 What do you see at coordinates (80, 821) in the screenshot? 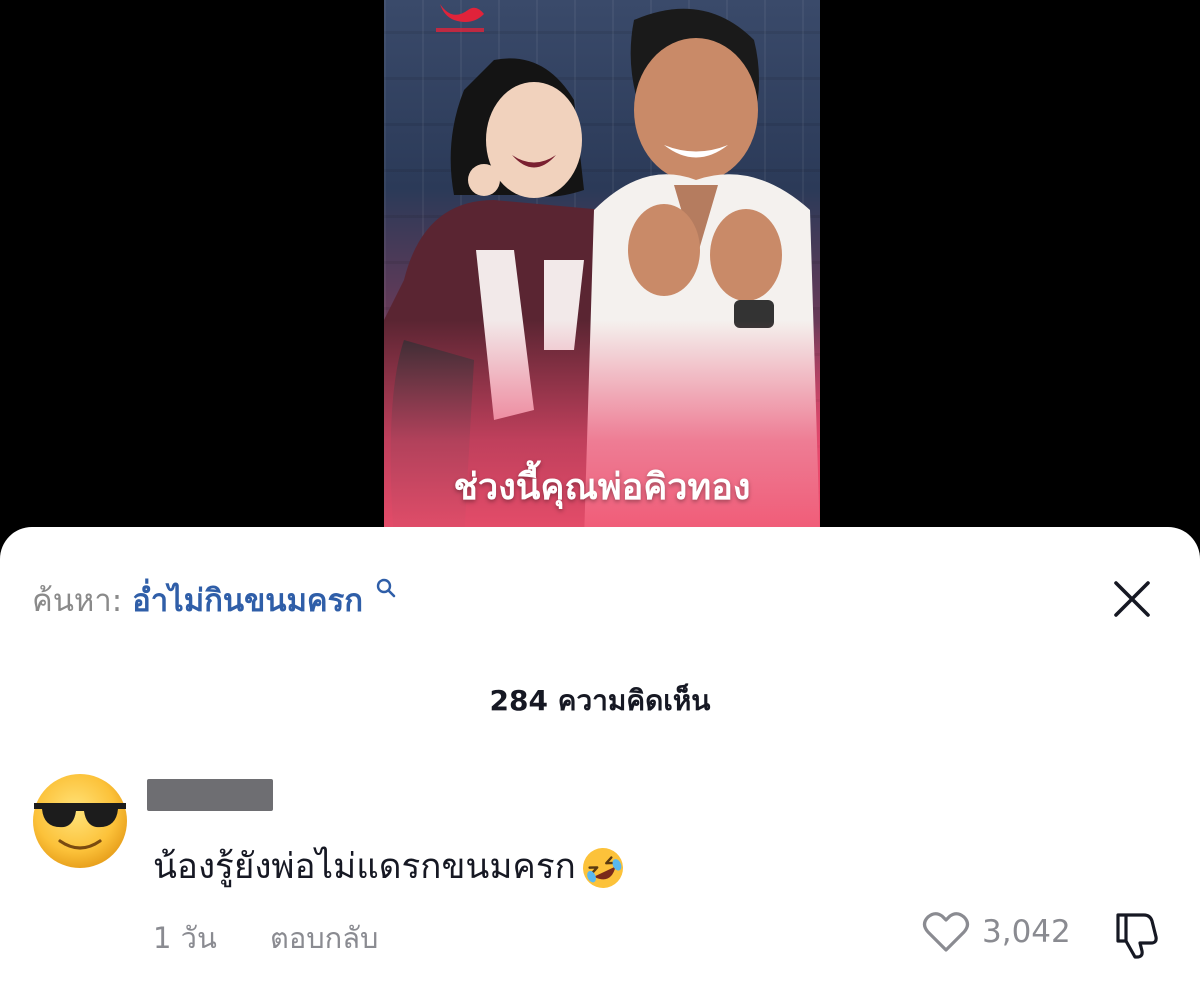
I see `sunglasses-emoji-avatar-icon` at bounding box center [80, 821].